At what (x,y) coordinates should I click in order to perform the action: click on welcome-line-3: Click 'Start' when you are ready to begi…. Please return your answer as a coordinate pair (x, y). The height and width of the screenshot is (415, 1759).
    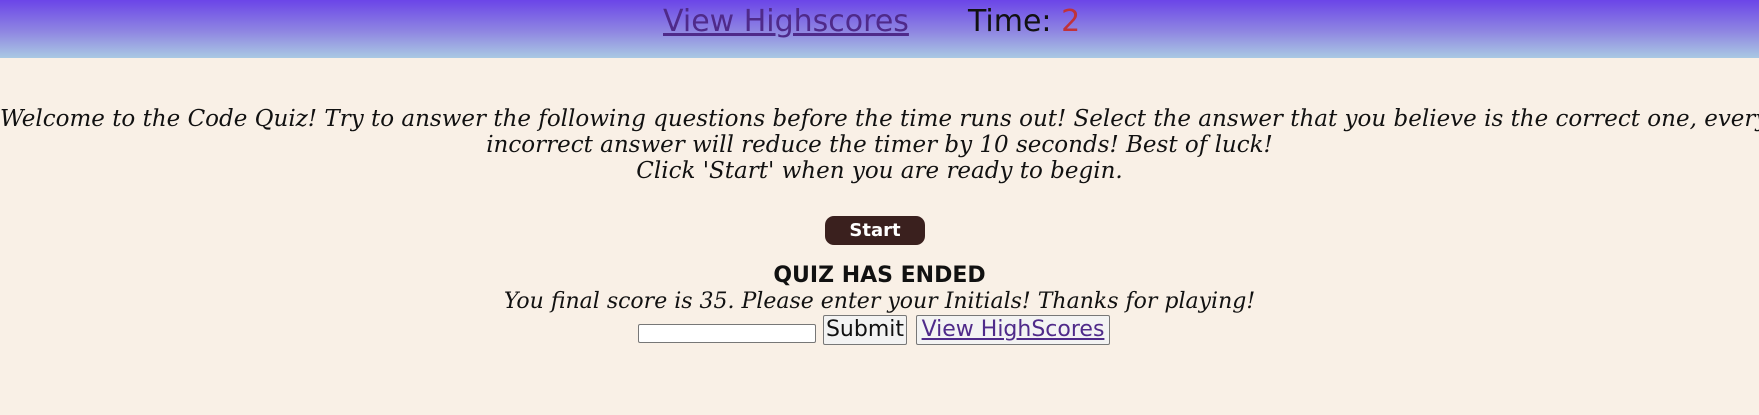
    Looking at the image, I should click on (879, 171).